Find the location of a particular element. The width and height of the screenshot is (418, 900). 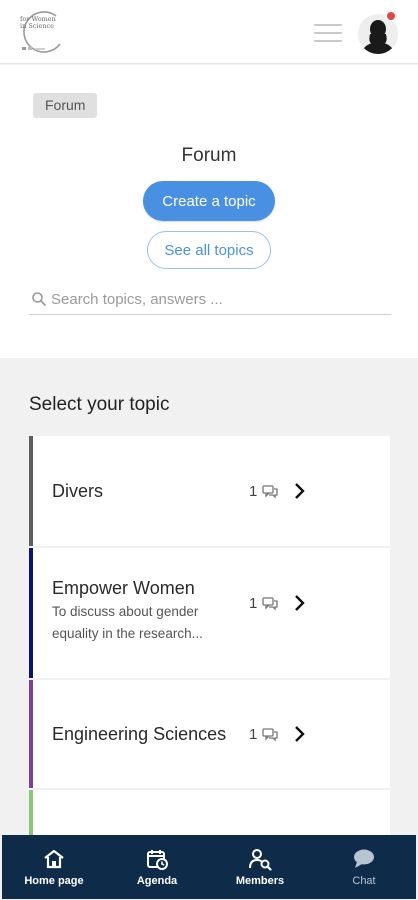

home-icon is located at coordinates (54, 859).